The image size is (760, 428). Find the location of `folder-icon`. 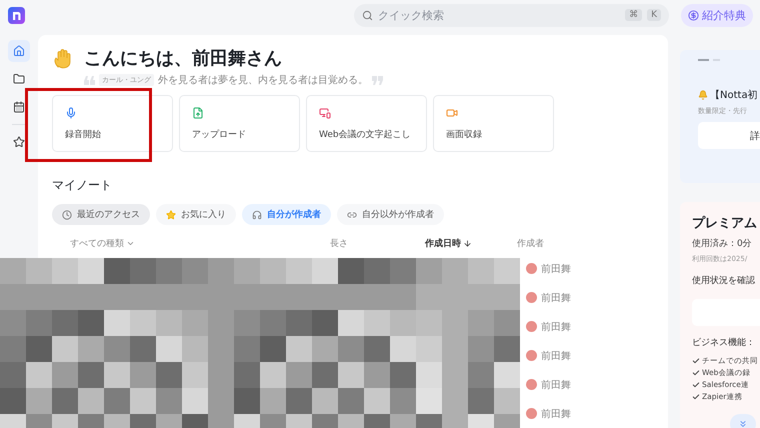

folder-icon is located at coordinates (19, 79).